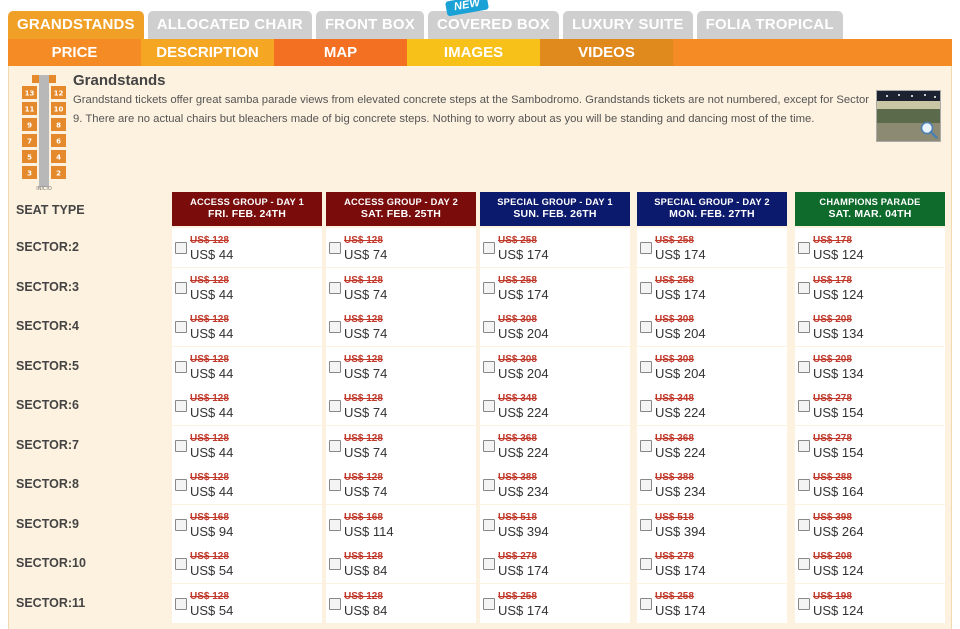 The height and width of the screenshot is (629, 960). What do you see at coordinates (628, 25) in the screenshot?
I see `tab-luxury-suite: LUXURY SUITE` at bounding box center [628, 25].